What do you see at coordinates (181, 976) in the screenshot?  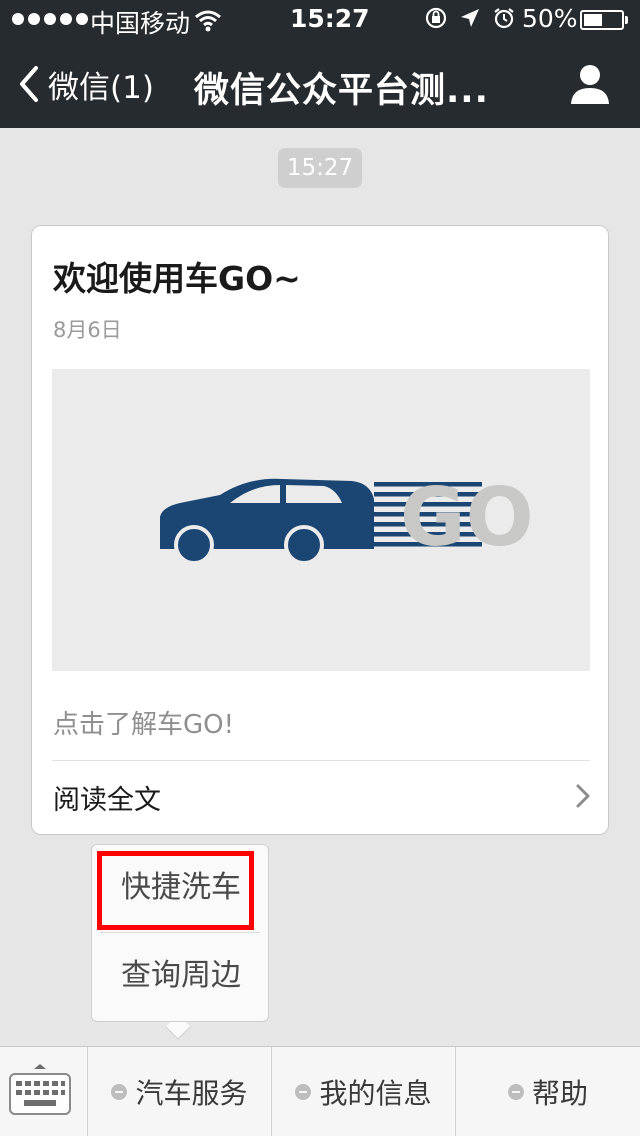 I see `menu-item-nearby: 查询周边` at bounding box center [181, 976].